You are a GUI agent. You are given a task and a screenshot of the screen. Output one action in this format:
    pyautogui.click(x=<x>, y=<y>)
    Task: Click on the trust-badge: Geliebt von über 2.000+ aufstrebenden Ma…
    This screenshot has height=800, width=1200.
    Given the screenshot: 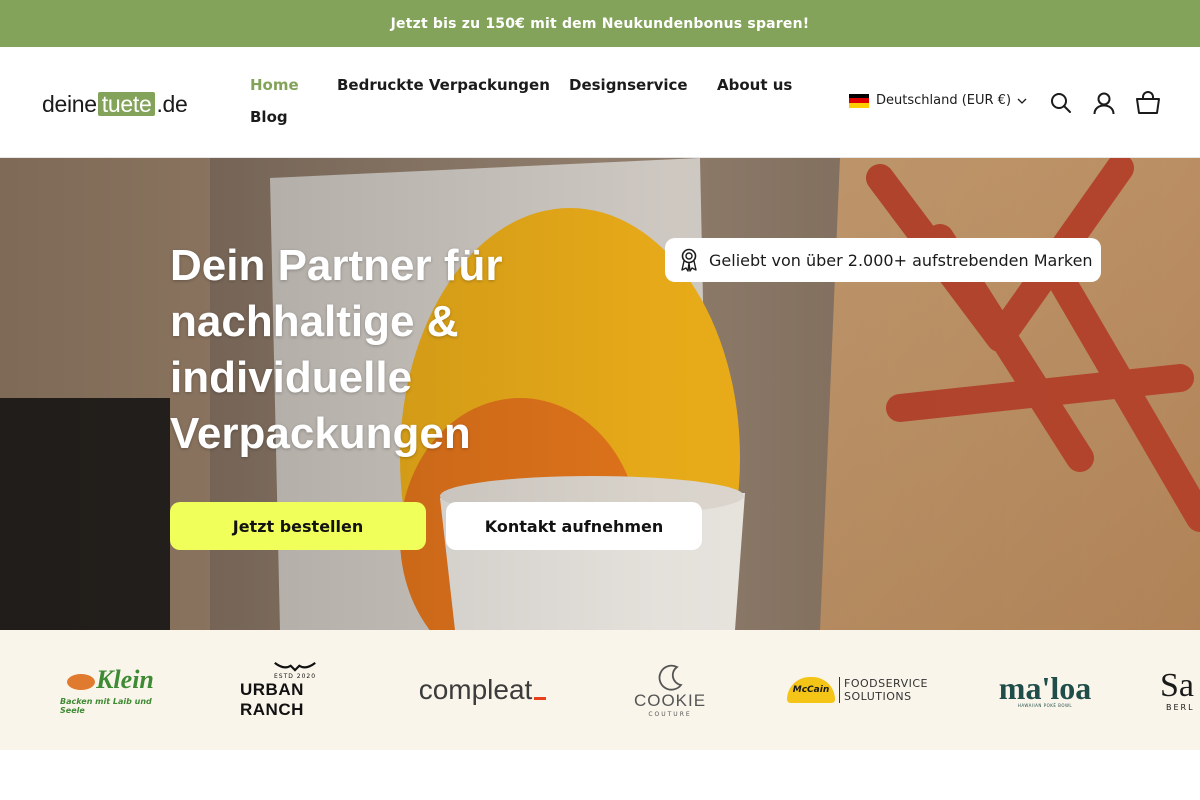 What is the action you would take?
    pyautogui.click(x=883, y=260)
    